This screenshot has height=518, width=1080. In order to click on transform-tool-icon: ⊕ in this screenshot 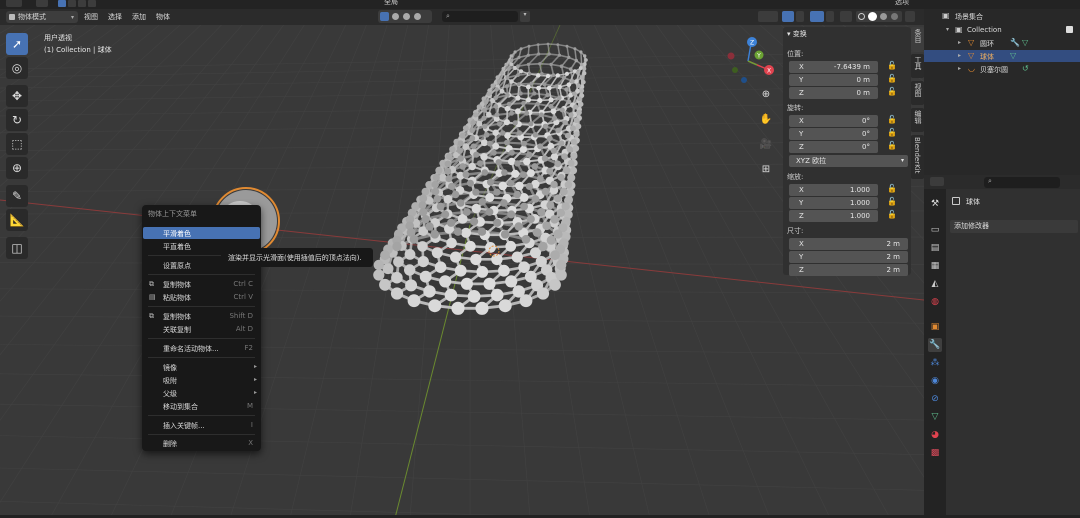, I will do `click(17, 168)`.